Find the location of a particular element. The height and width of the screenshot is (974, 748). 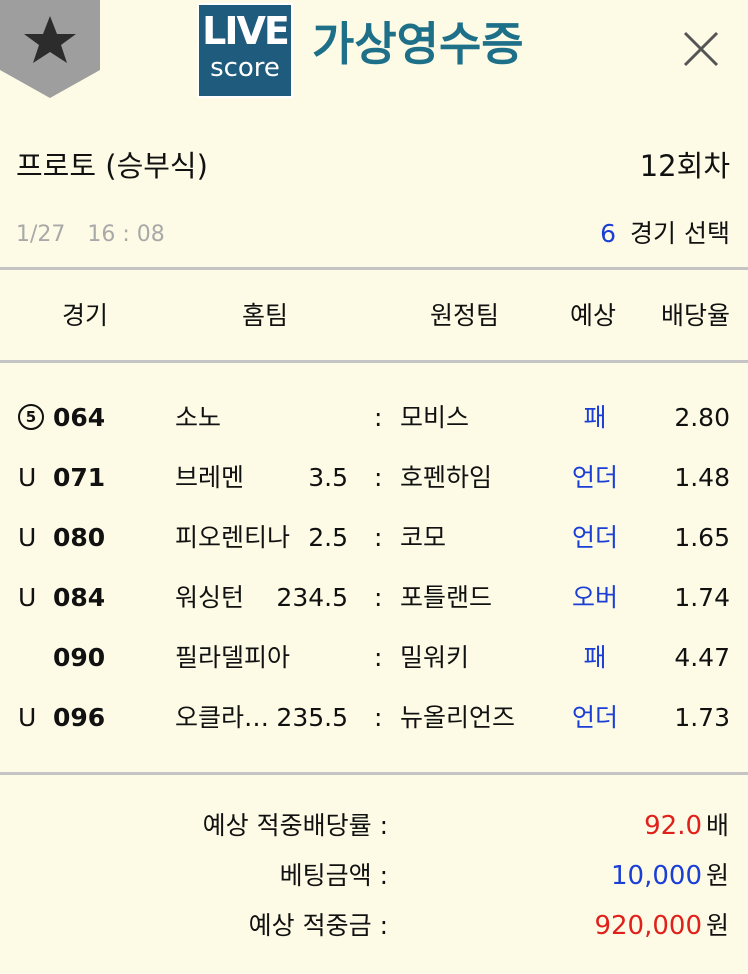

away-team: 호펜하임 is located at coordinates (446, 477).